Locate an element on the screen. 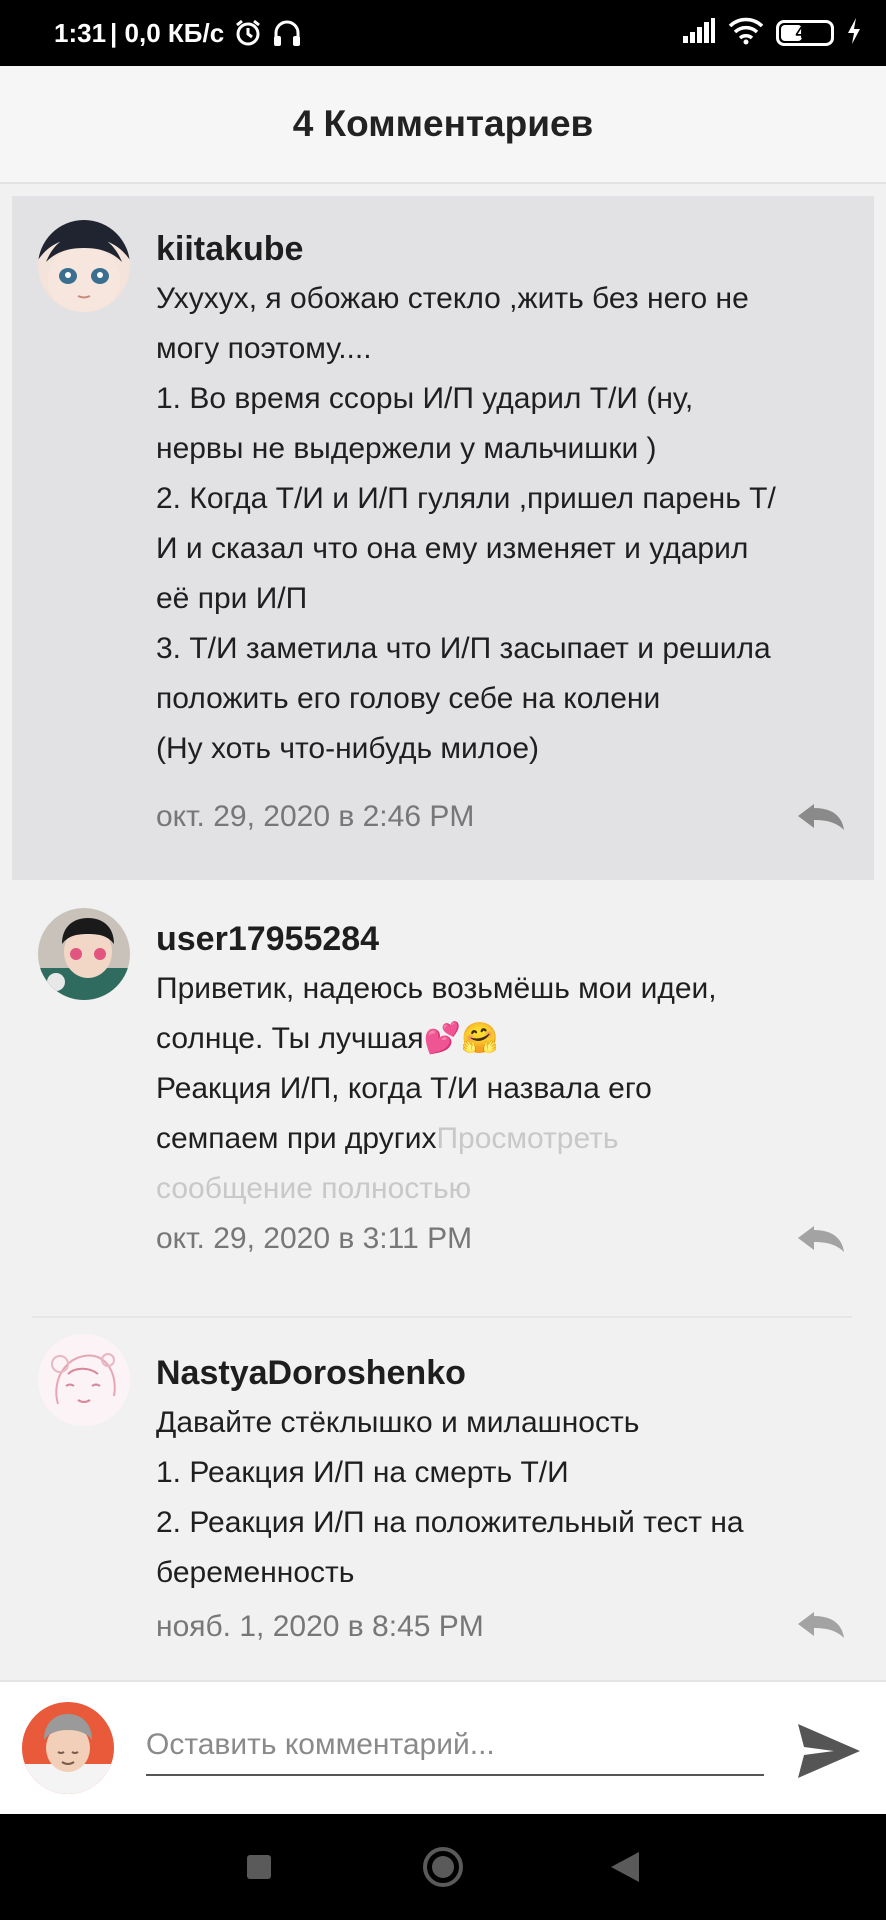 The height and width of the screenshot is (1920, 886). circle-icon is located at coordinates (443, 1867).